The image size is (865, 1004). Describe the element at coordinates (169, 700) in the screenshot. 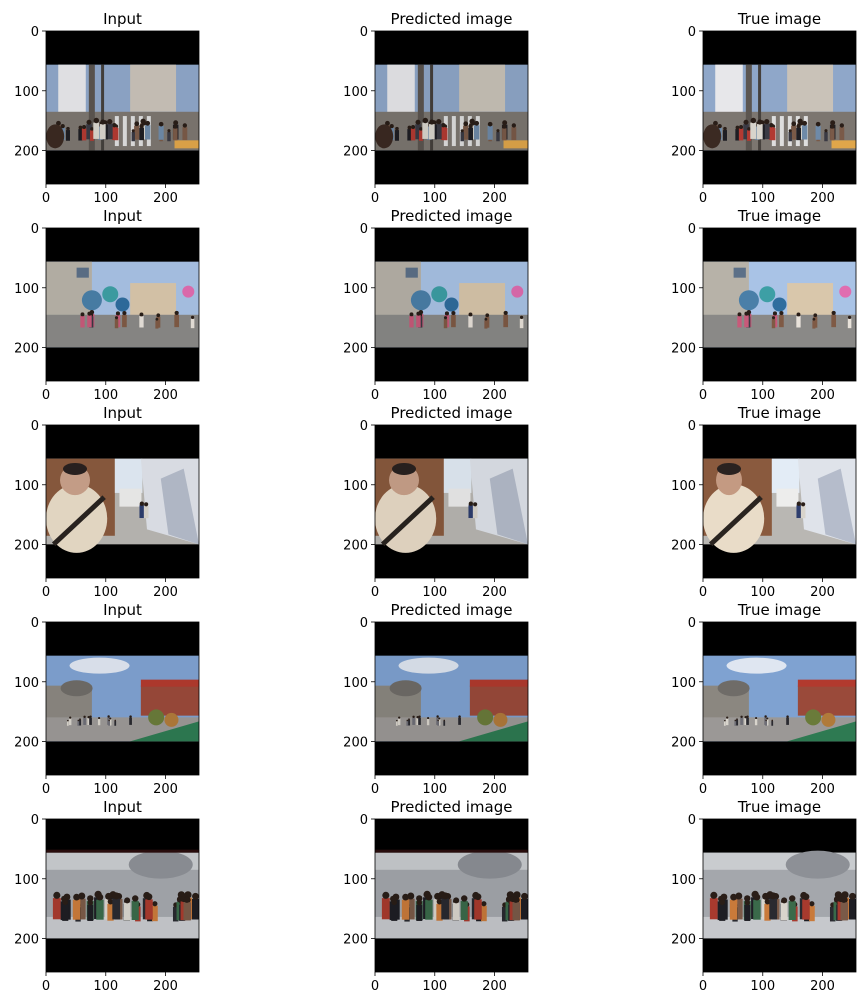

I see `scene-shop` at that location.